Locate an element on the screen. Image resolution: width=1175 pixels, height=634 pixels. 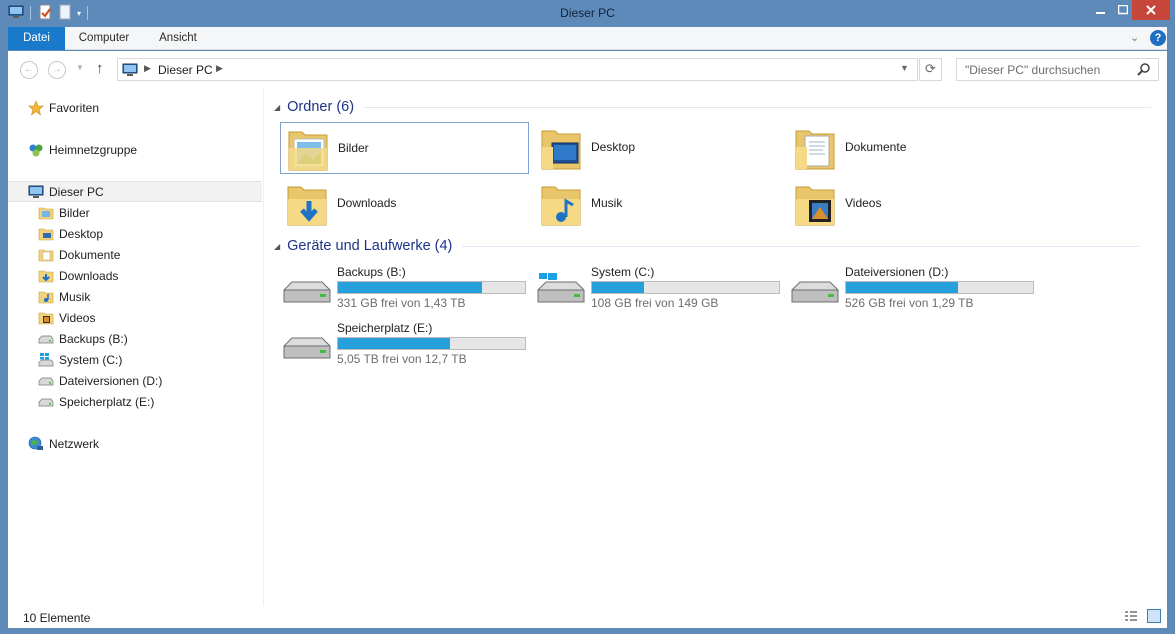
tab-ansicht: Ansicht is located at coordinates (178, 38).